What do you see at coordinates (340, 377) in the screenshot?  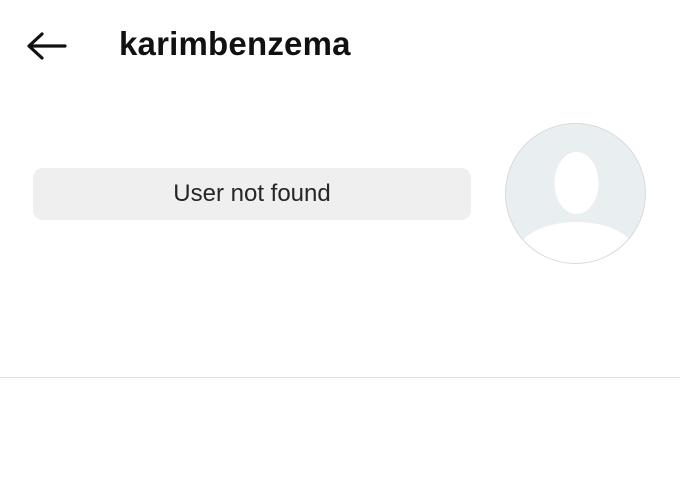 I see `section-divider` at bounding box center [340, 377].